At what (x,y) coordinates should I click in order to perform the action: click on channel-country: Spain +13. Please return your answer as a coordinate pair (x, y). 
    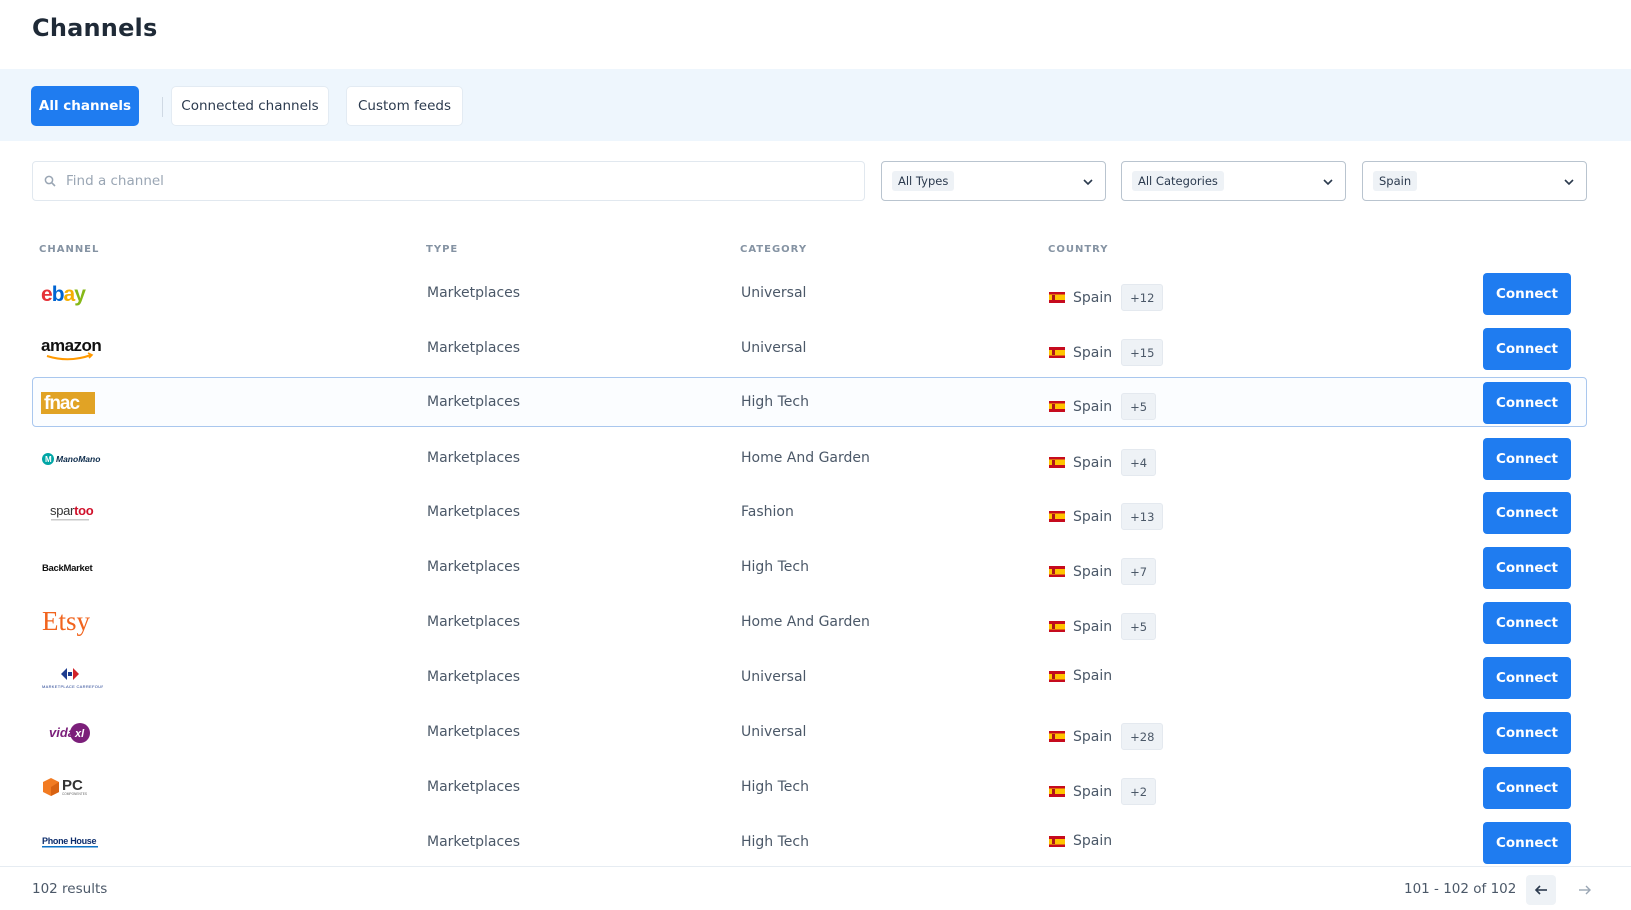
    Looking at the image, I should click on (1106, 516).